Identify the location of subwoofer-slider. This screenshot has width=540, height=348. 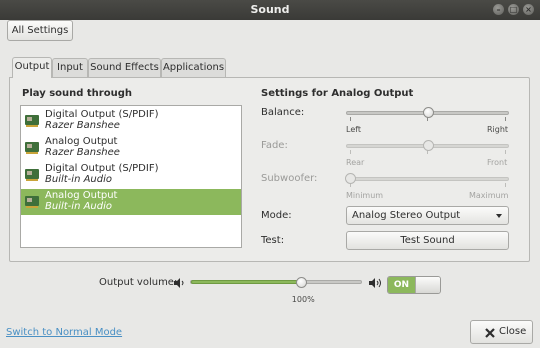
(427, 179).